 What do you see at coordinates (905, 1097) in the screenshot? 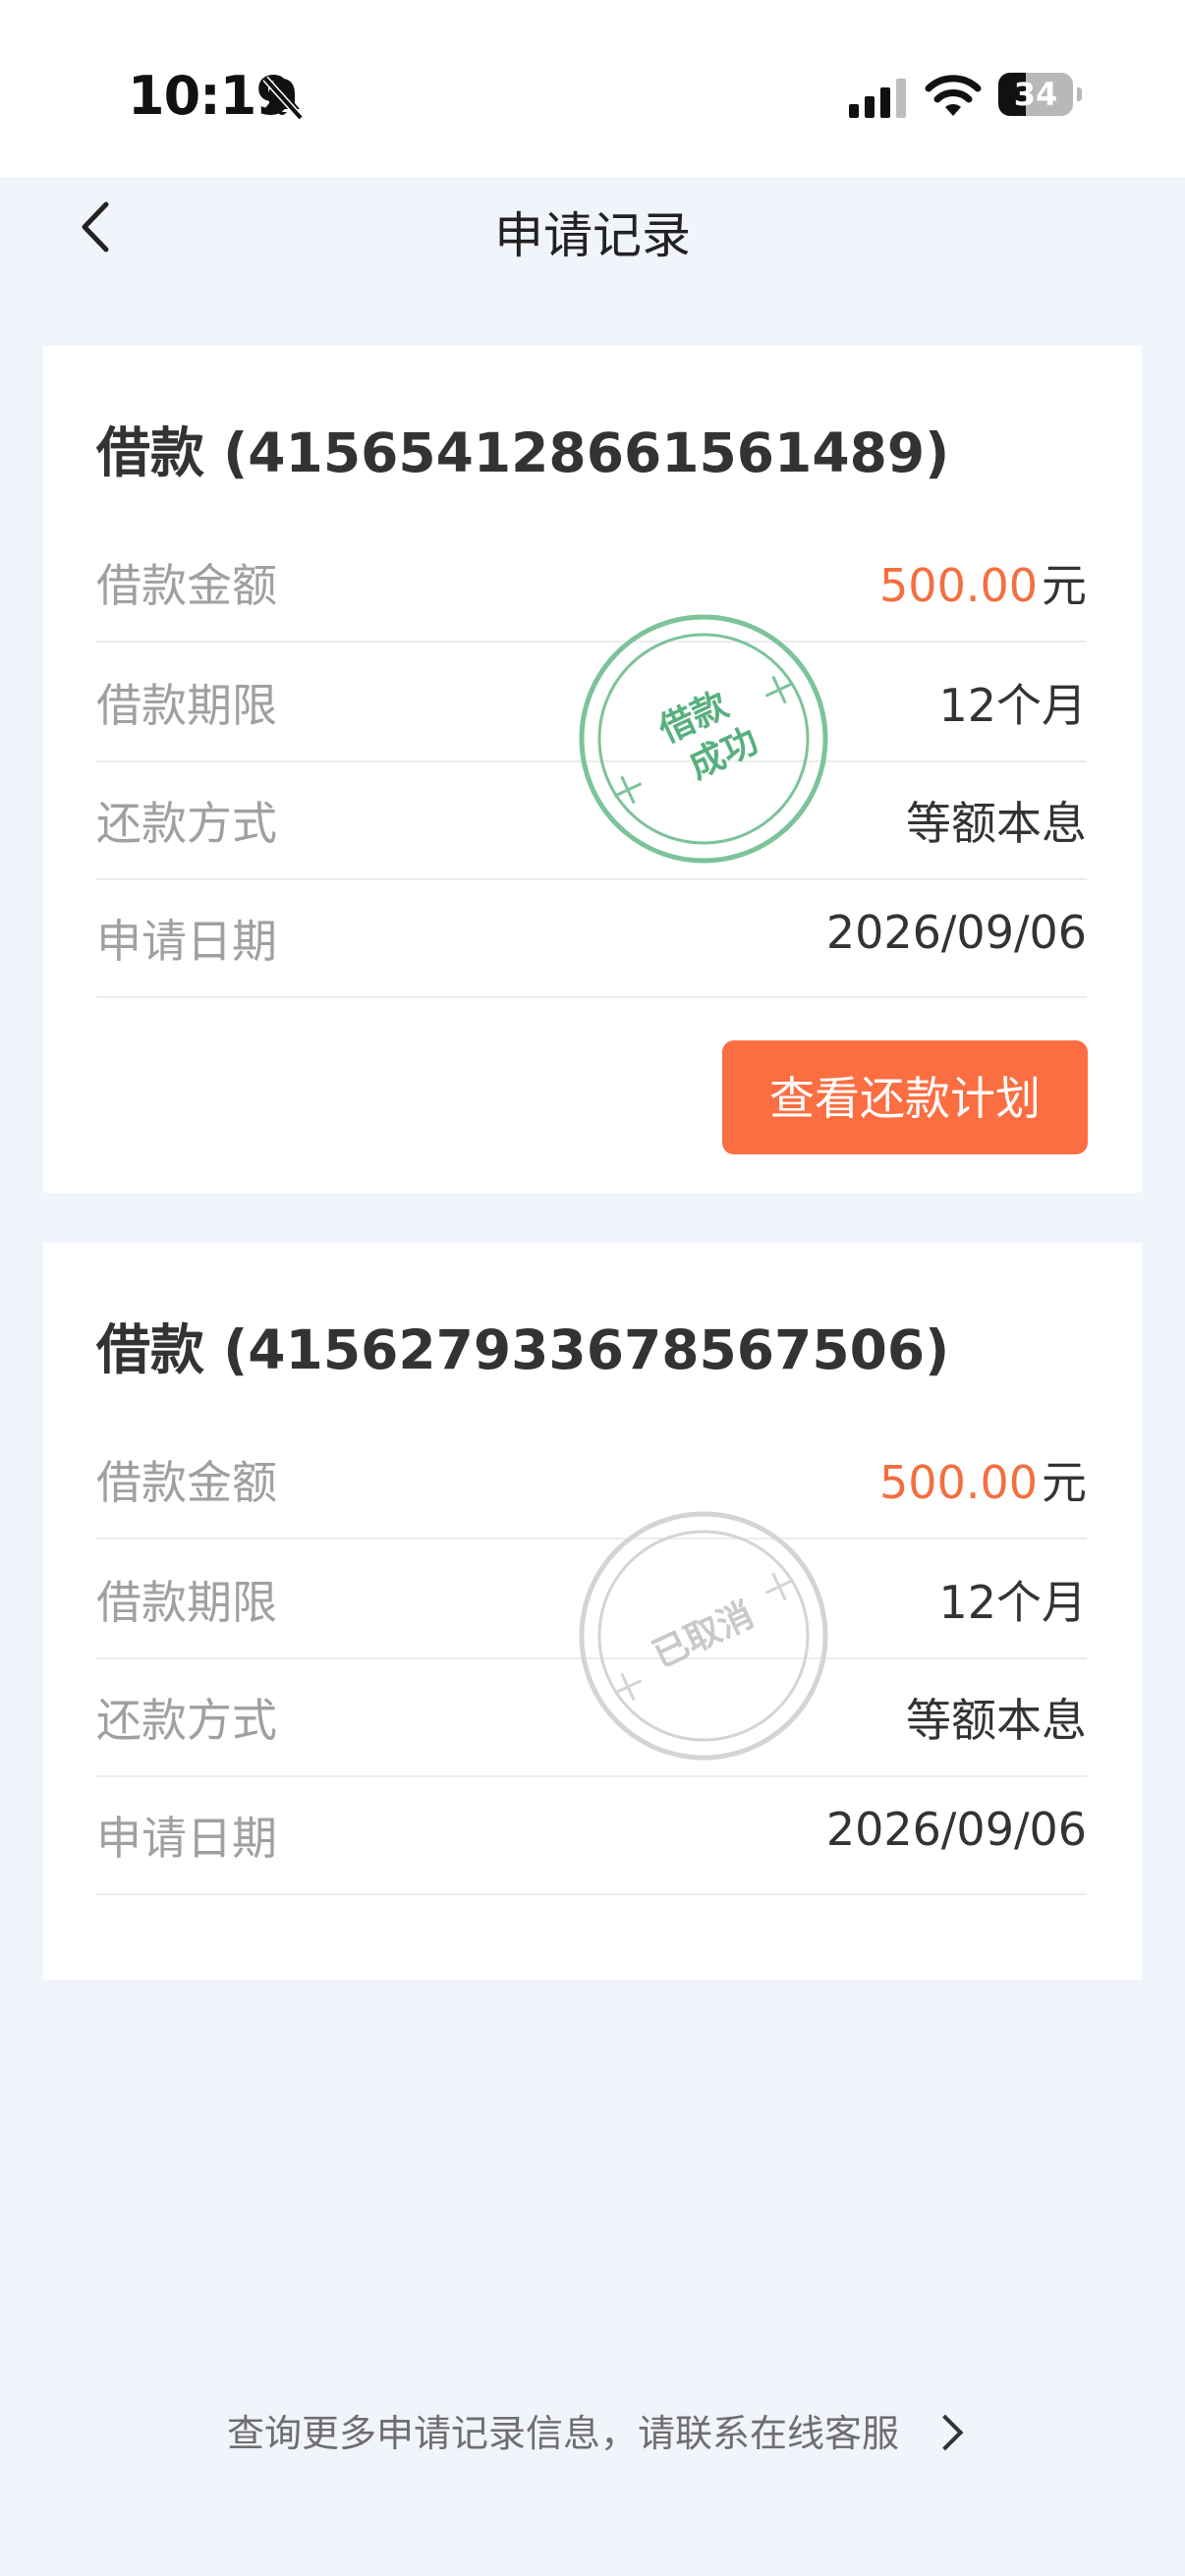
I see `view-repayment-plan-button: 查看还款计划` at bounding box center [905, 1097].